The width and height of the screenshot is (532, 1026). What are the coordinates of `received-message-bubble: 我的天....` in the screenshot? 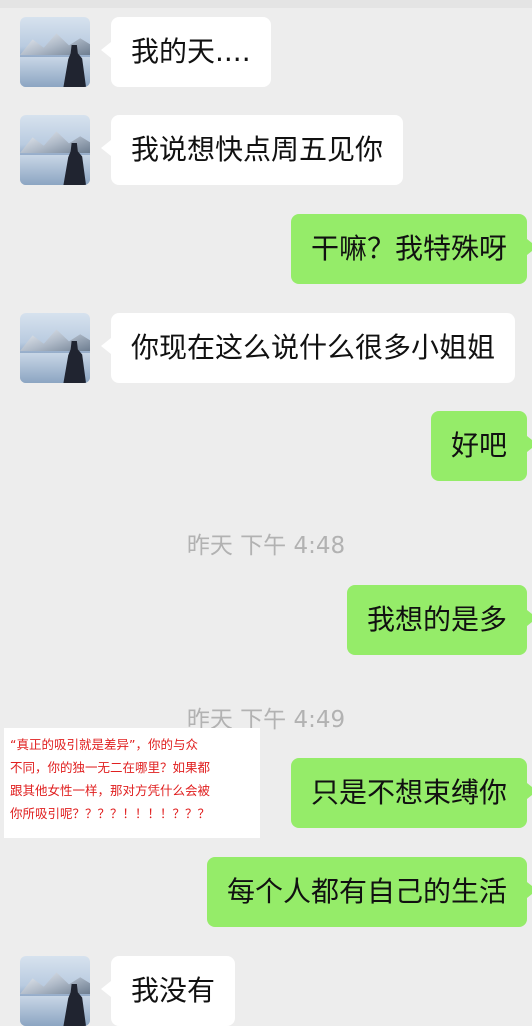 It's located at (186, 52).